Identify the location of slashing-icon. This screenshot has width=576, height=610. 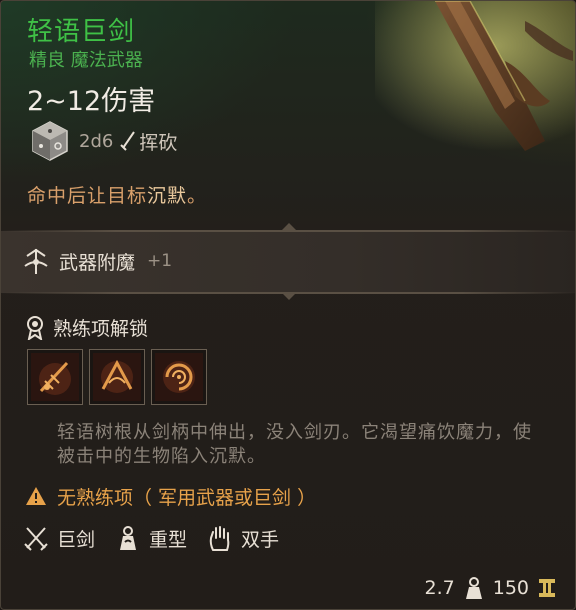
(128, 141).